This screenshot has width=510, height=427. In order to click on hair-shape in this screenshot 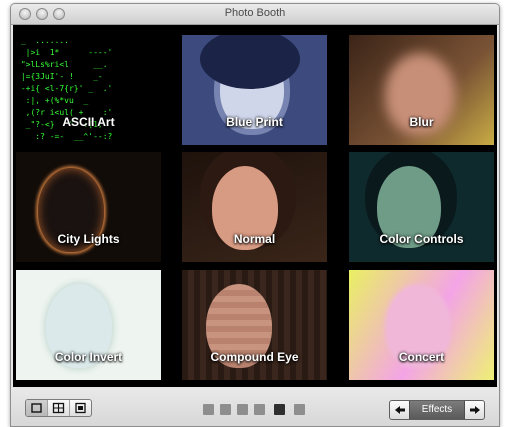, I will do `click(250, 62)`.